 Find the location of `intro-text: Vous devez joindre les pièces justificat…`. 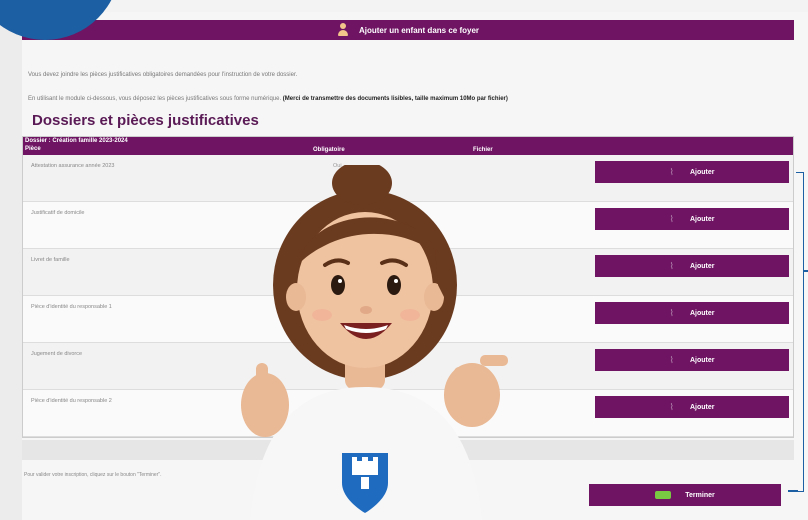

intro-text: Vous devez joindre les pièces justificat… is located at coordinates (163, 75).